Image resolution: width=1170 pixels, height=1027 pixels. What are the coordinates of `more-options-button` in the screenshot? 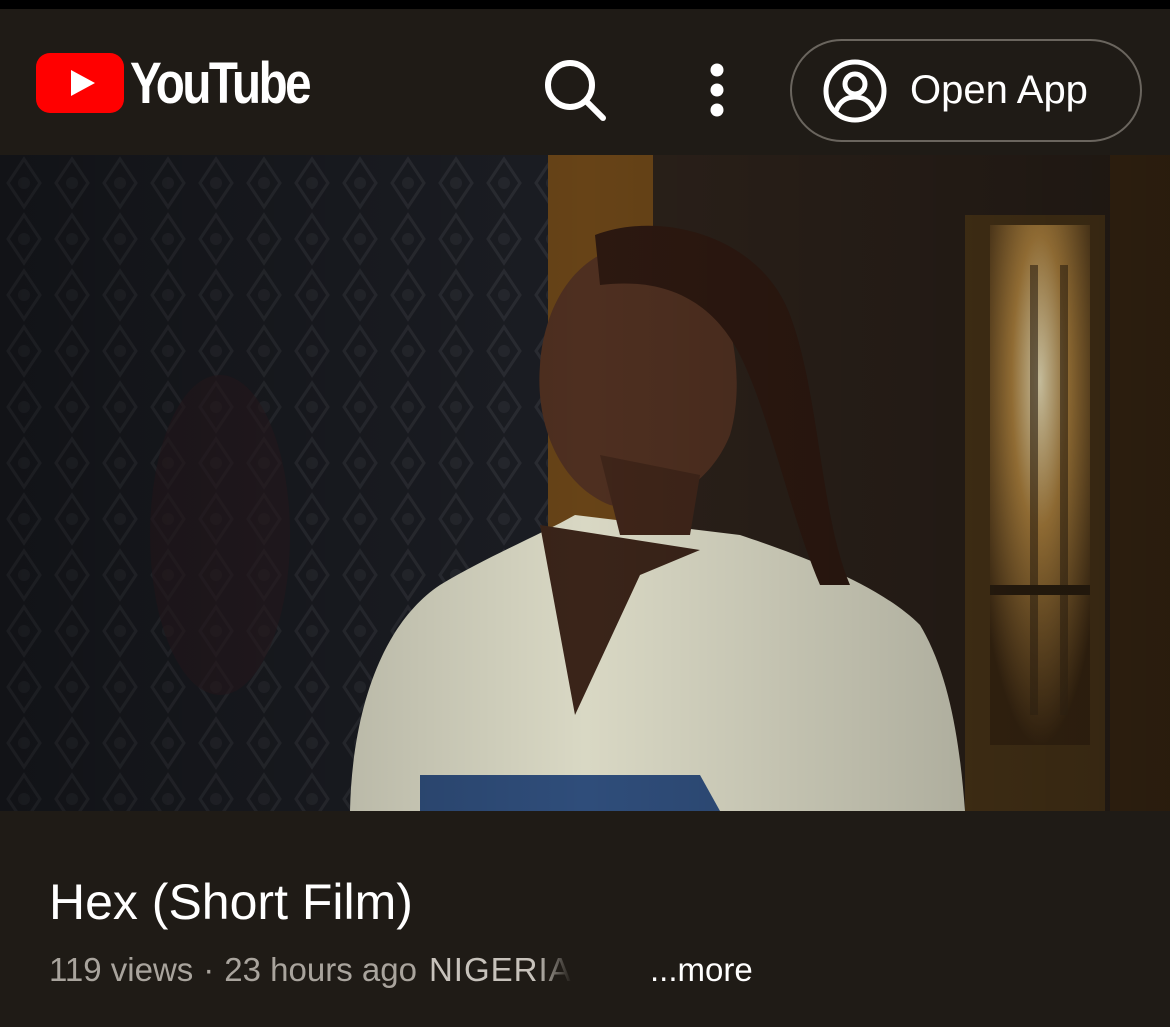 It's located at (717, 90).